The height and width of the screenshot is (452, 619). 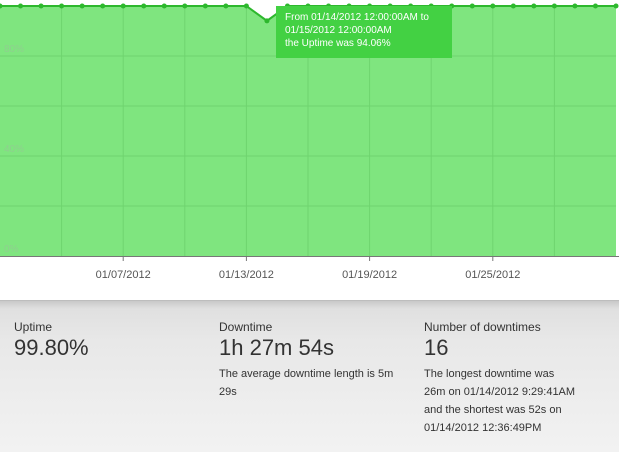 What do you see at coordinates (500, 392) in the screenshot?
I see `downtime-count-desc-line-2: 26m on 01/14/2012 9:29:41AM` at bounding box center [500, 392].